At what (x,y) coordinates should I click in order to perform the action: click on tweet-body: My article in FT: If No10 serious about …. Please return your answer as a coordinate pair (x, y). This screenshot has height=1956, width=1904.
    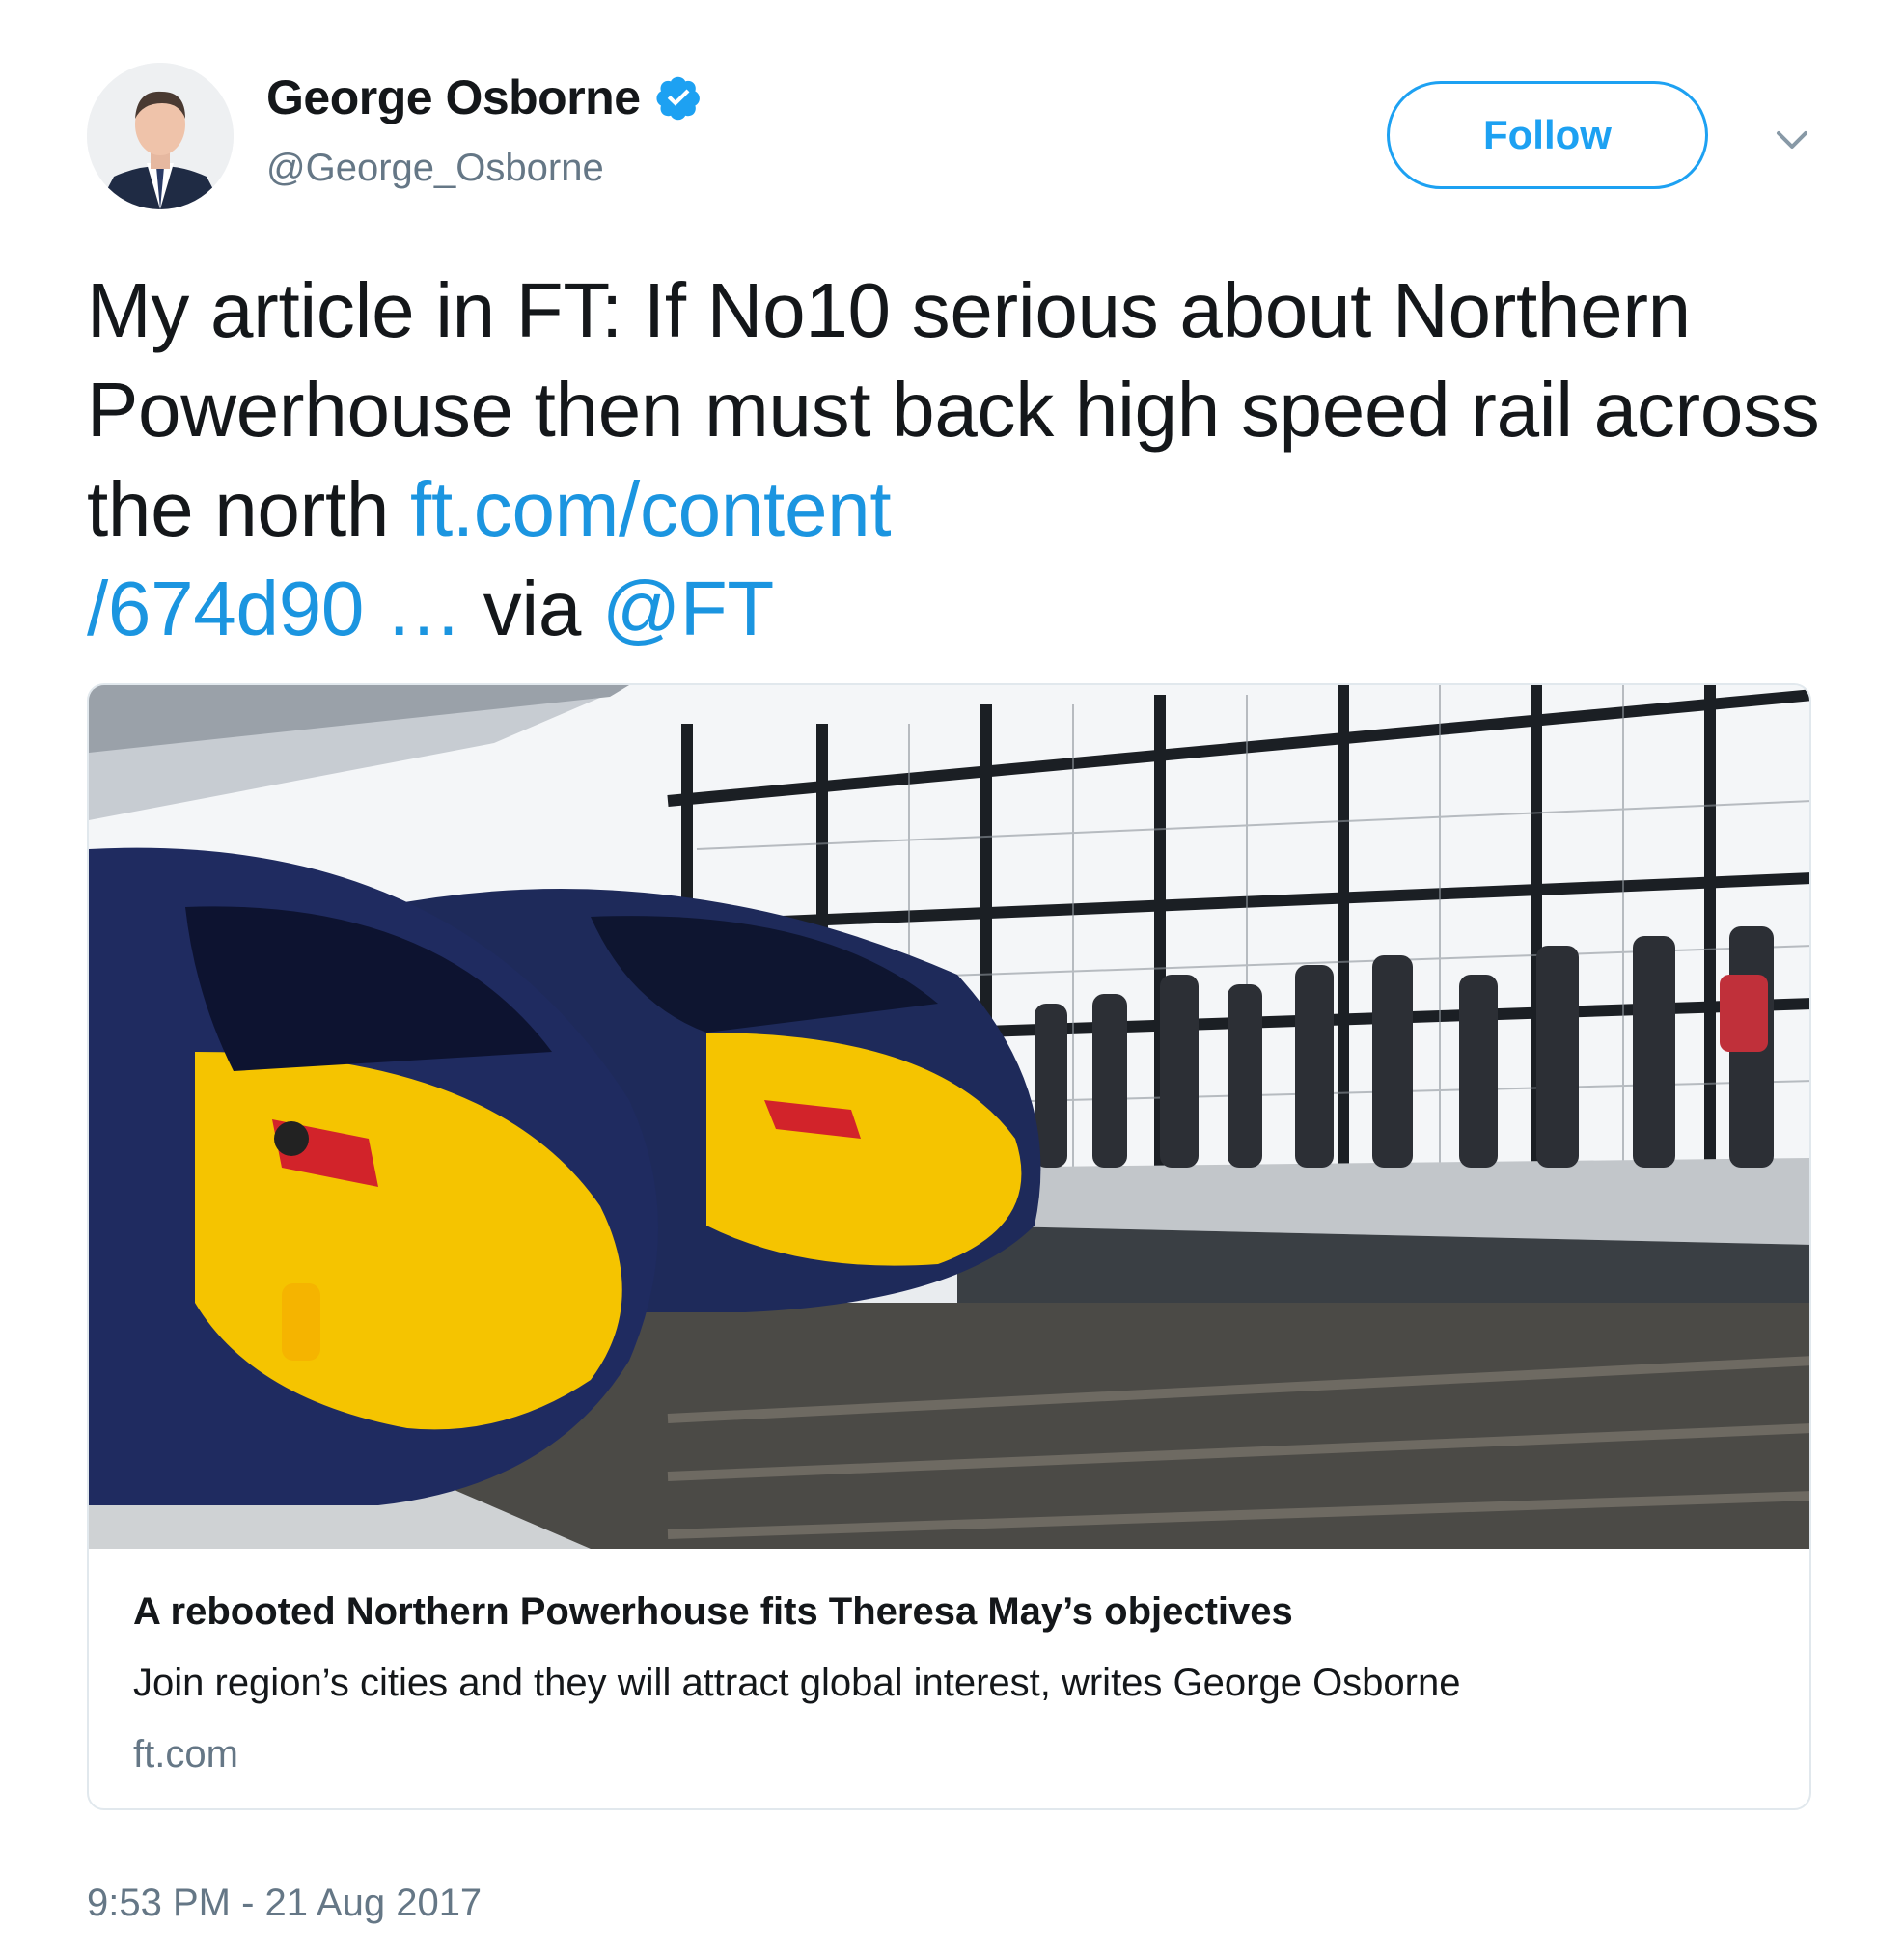
    Looking at the image, I should click on (954, 410).